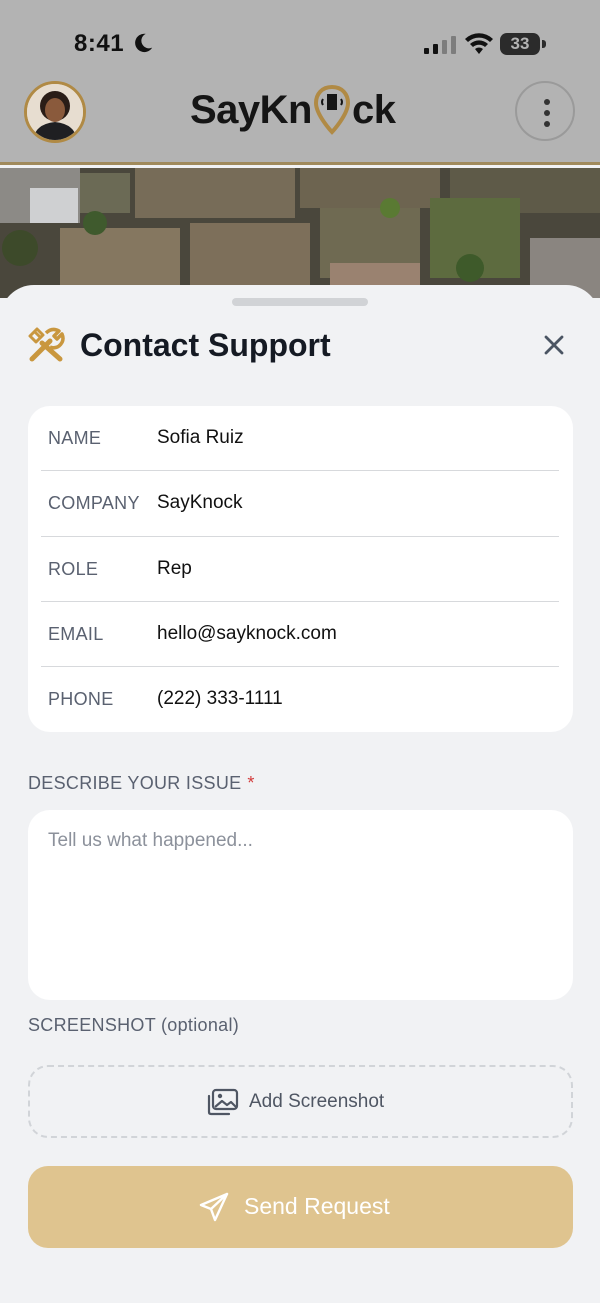 This screenshot has width=600, height=1303. Describe the element at coordinates (134, 1025) in the screenshot. I see `screenshot-label: SCREENSHOT (optional)` at that location.